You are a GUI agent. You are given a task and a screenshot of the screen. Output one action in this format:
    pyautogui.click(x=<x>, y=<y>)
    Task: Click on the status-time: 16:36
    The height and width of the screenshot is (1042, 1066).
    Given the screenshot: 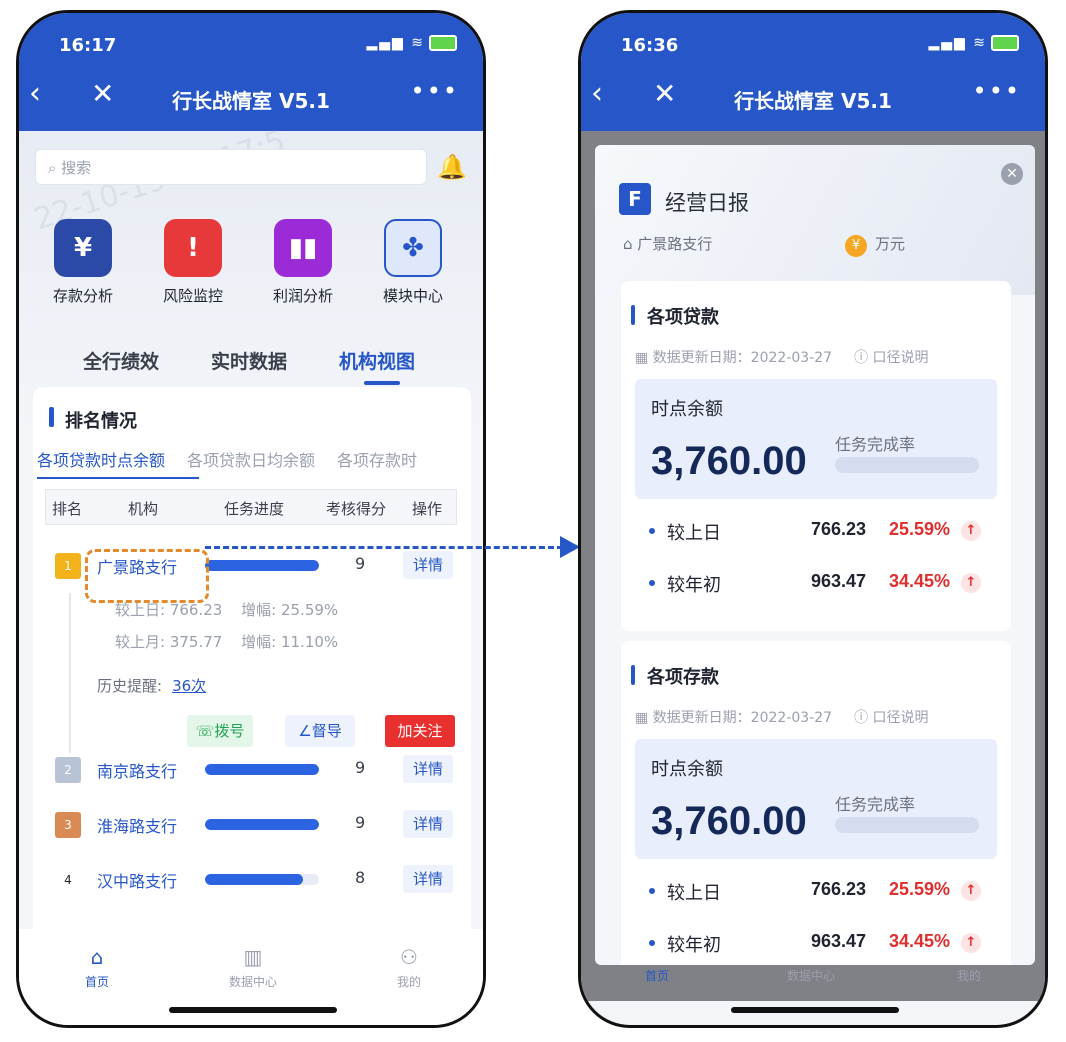 What is the action you would take?
    pyautogui.click(x=650, y=45)
    